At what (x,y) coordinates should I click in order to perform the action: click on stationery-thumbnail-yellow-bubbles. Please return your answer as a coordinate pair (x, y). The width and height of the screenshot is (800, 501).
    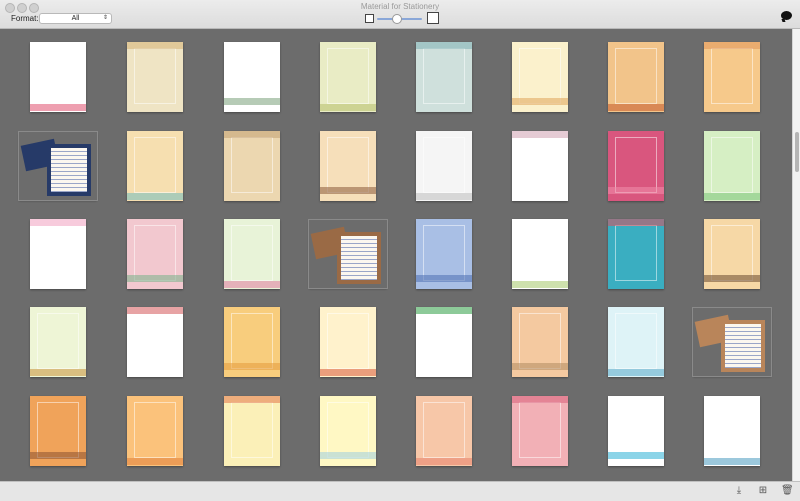
    Looking at the image, I should click on (348, 431).